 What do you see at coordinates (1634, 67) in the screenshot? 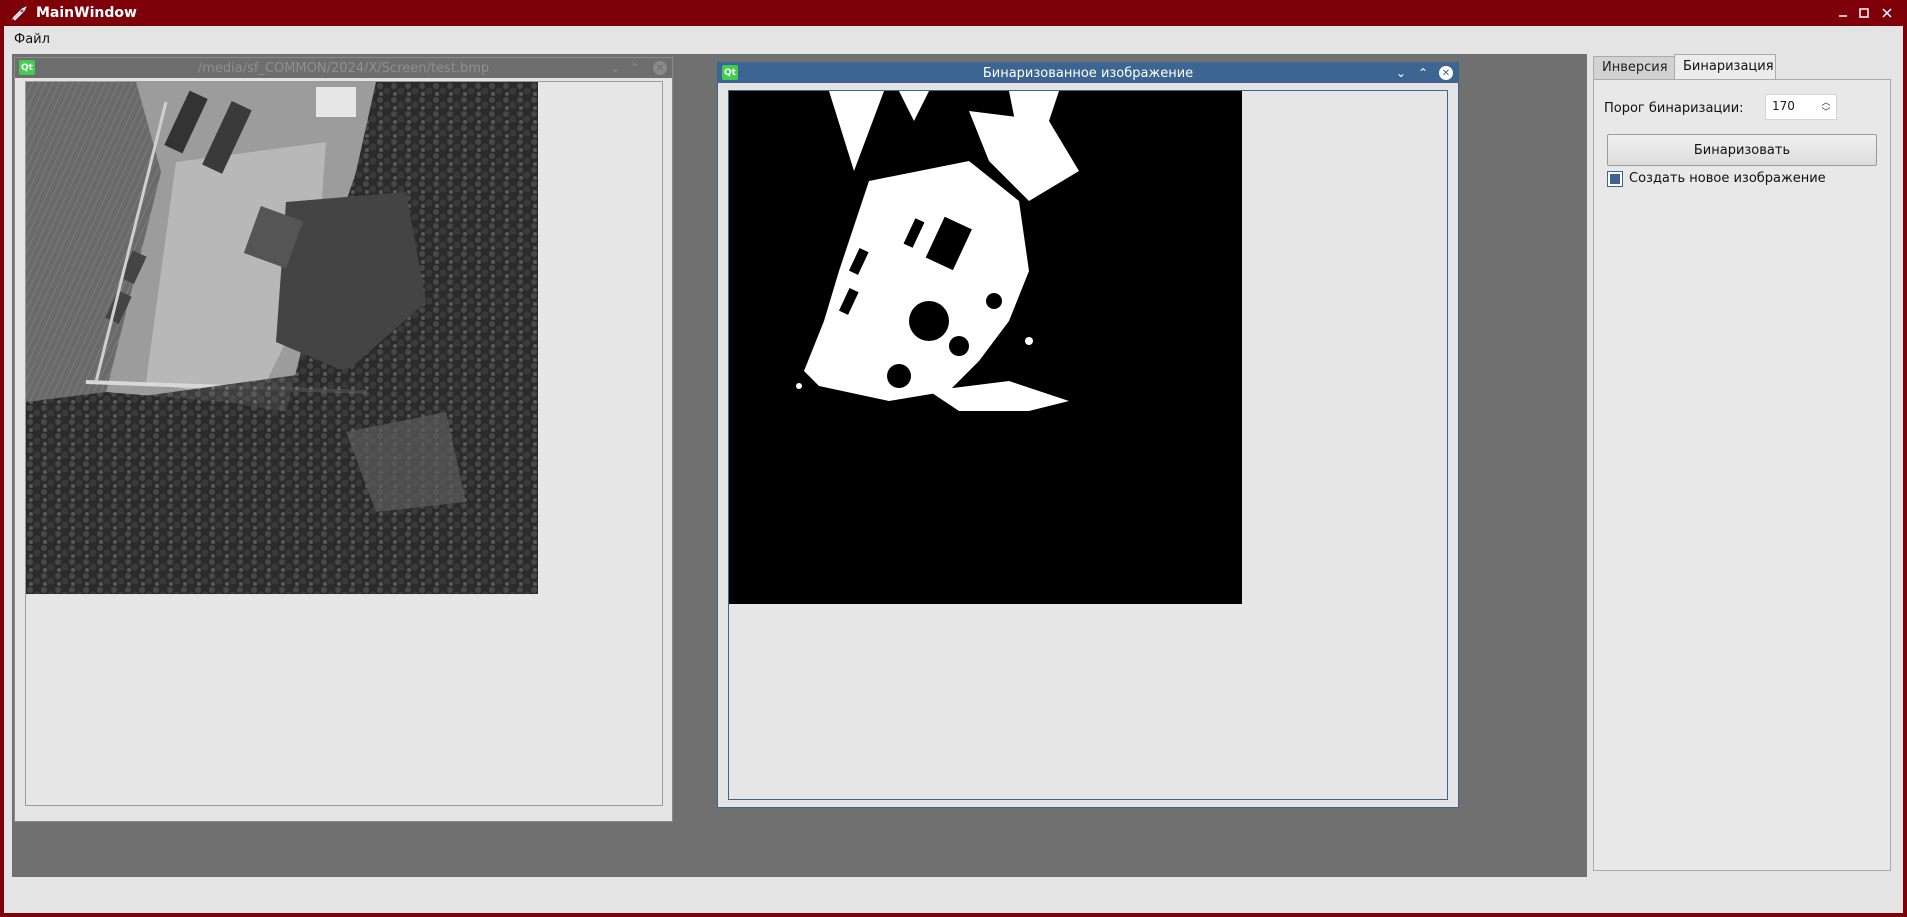
I see `tab-inversion: Инверсия` at bounding box center [1634, 67].